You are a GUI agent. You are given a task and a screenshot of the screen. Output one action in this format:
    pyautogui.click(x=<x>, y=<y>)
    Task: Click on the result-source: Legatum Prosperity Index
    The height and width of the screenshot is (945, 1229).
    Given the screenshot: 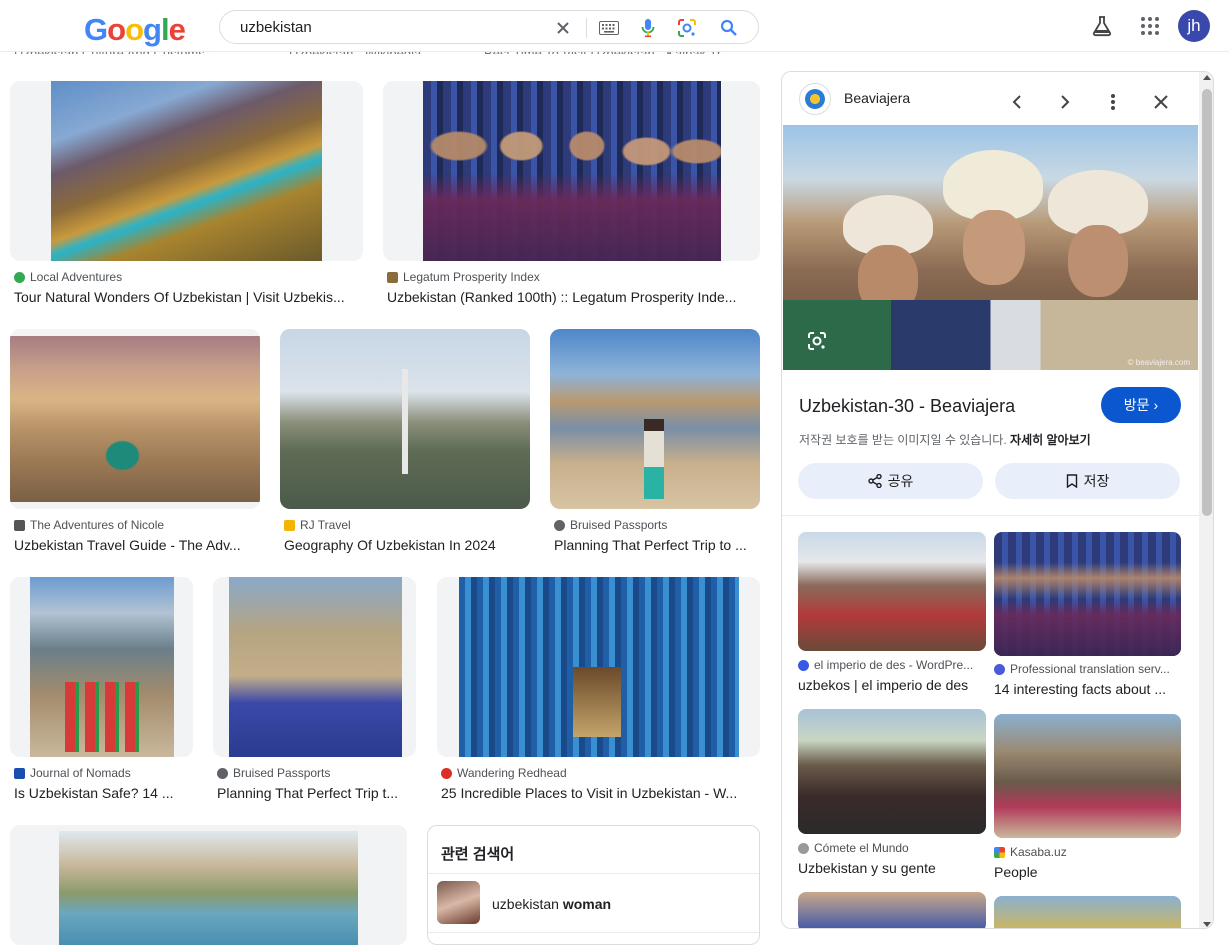 What is the action you would take?
    pyautogui.click(x=471, y=277)
    